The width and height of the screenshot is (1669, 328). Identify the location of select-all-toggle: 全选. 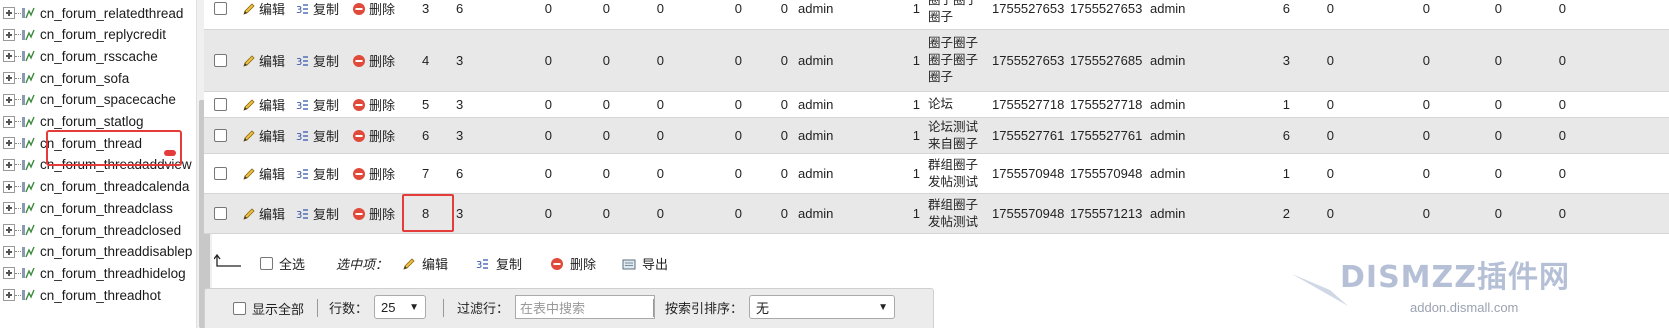
(282, 263).